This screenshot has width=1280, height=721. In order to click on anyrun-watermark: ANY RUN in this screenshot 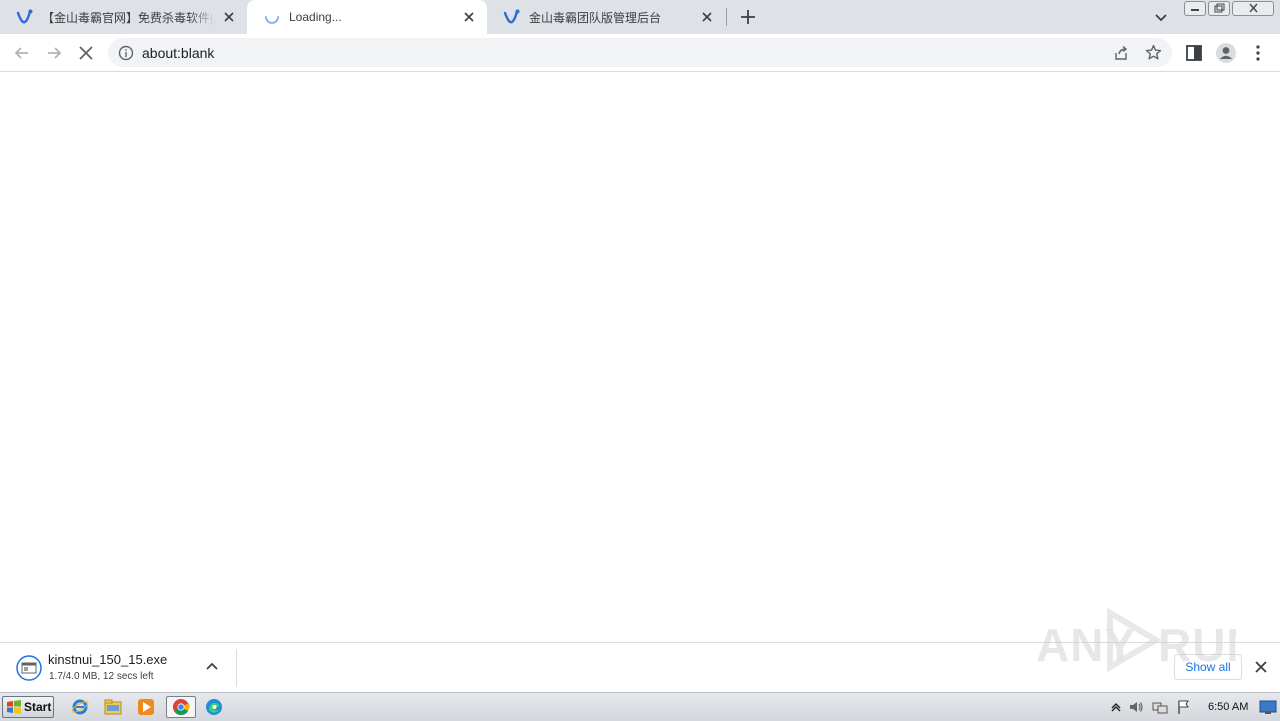, I will do `click(1148, 640)`.